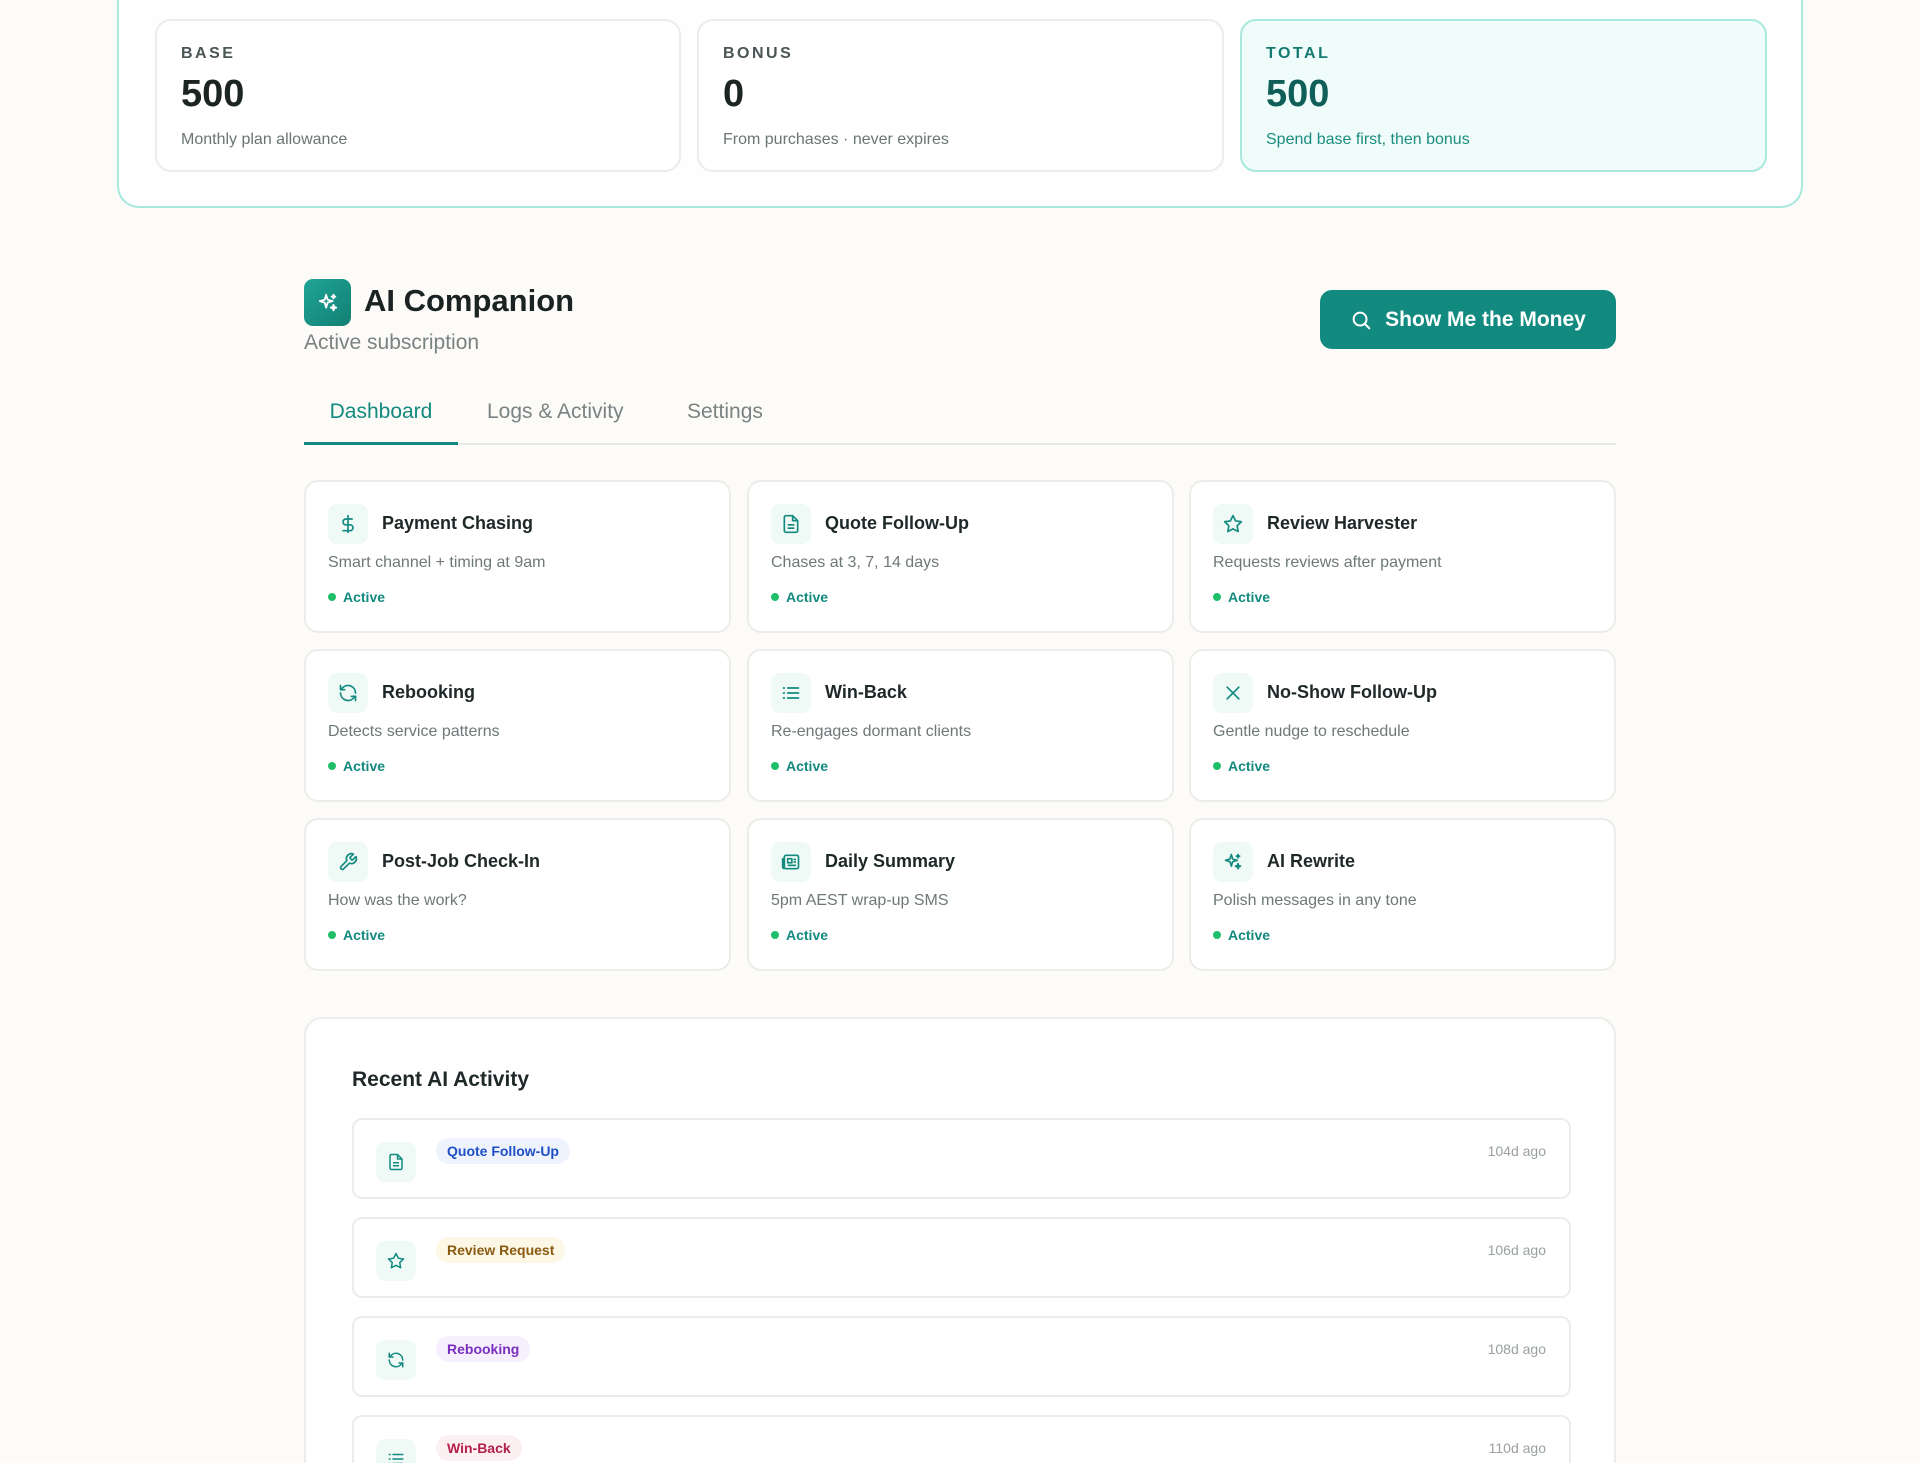  I want to click on show-me-the-money-button: Show Me the Money, so click(1468, 319).